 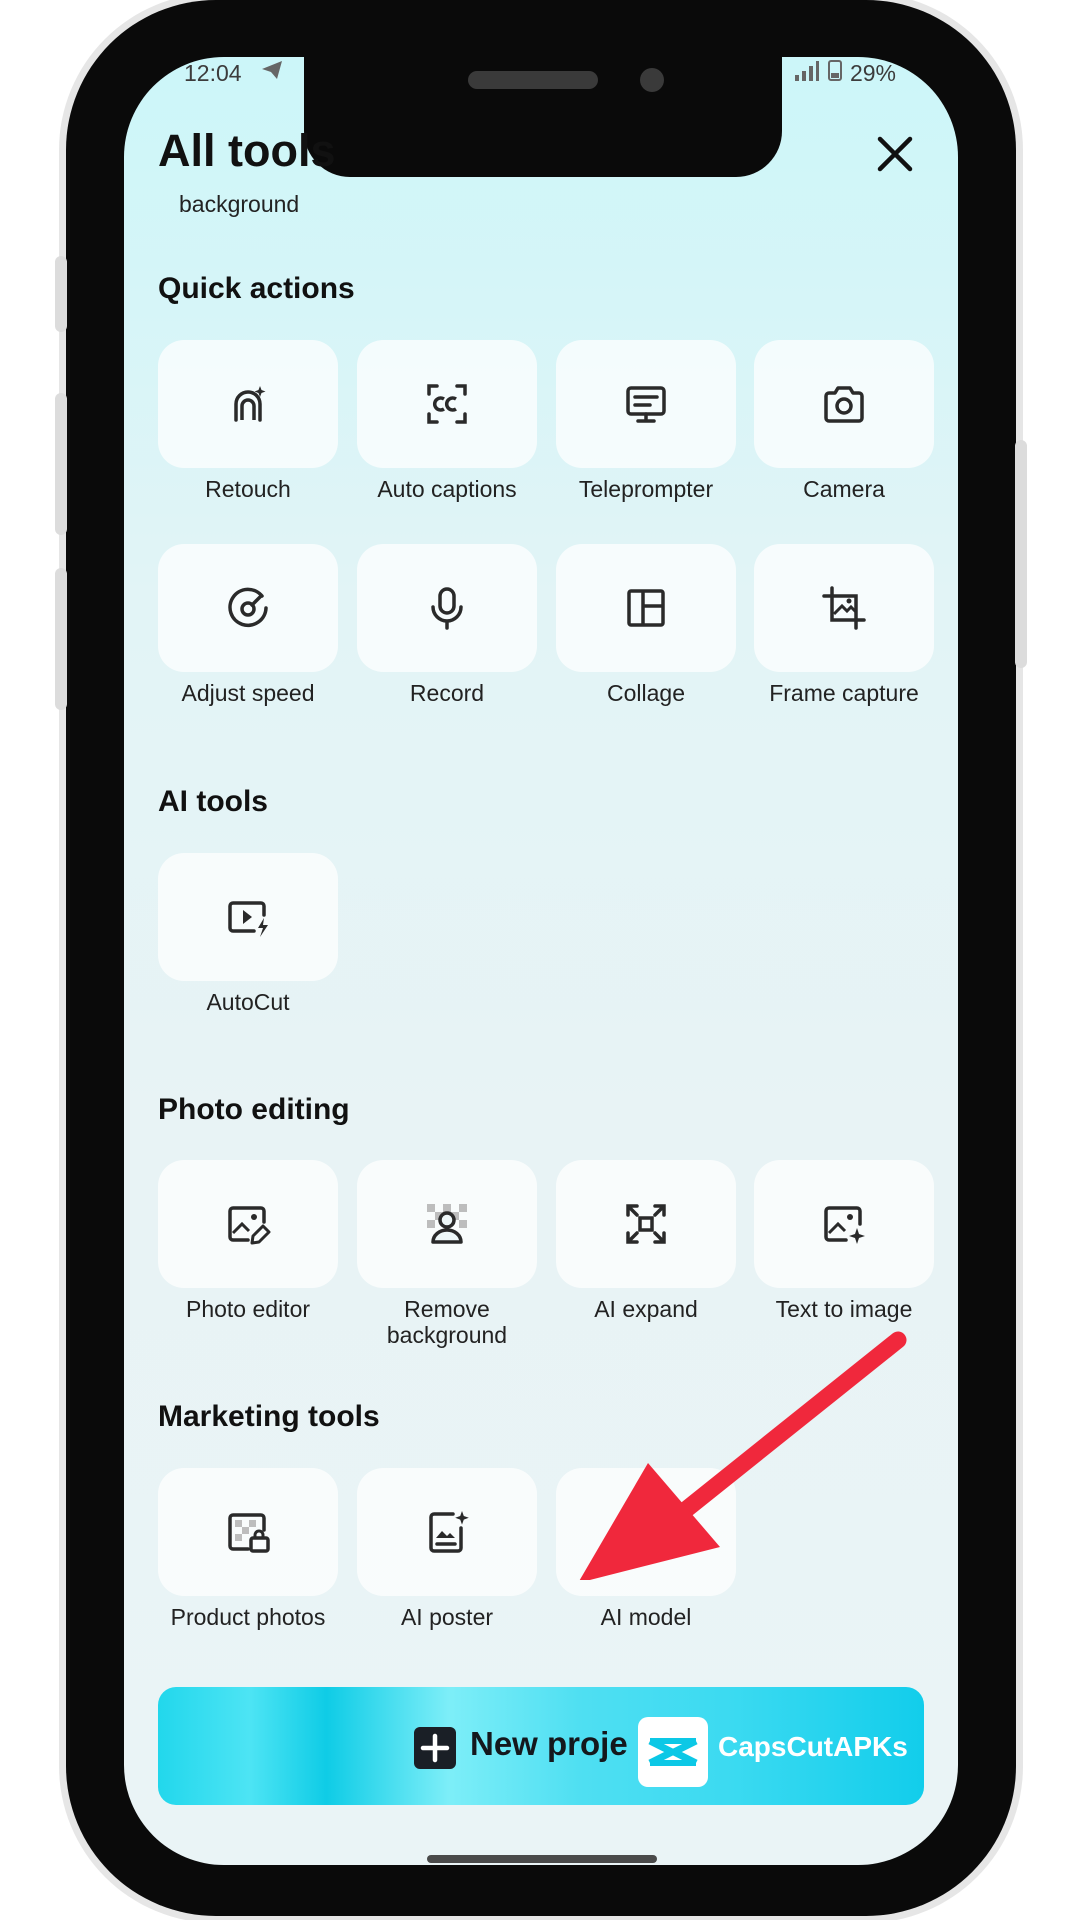 What do you see at coordinates (1021, 554) in the screenshot?
I see `power-button` at bounding box center [1021, 554].